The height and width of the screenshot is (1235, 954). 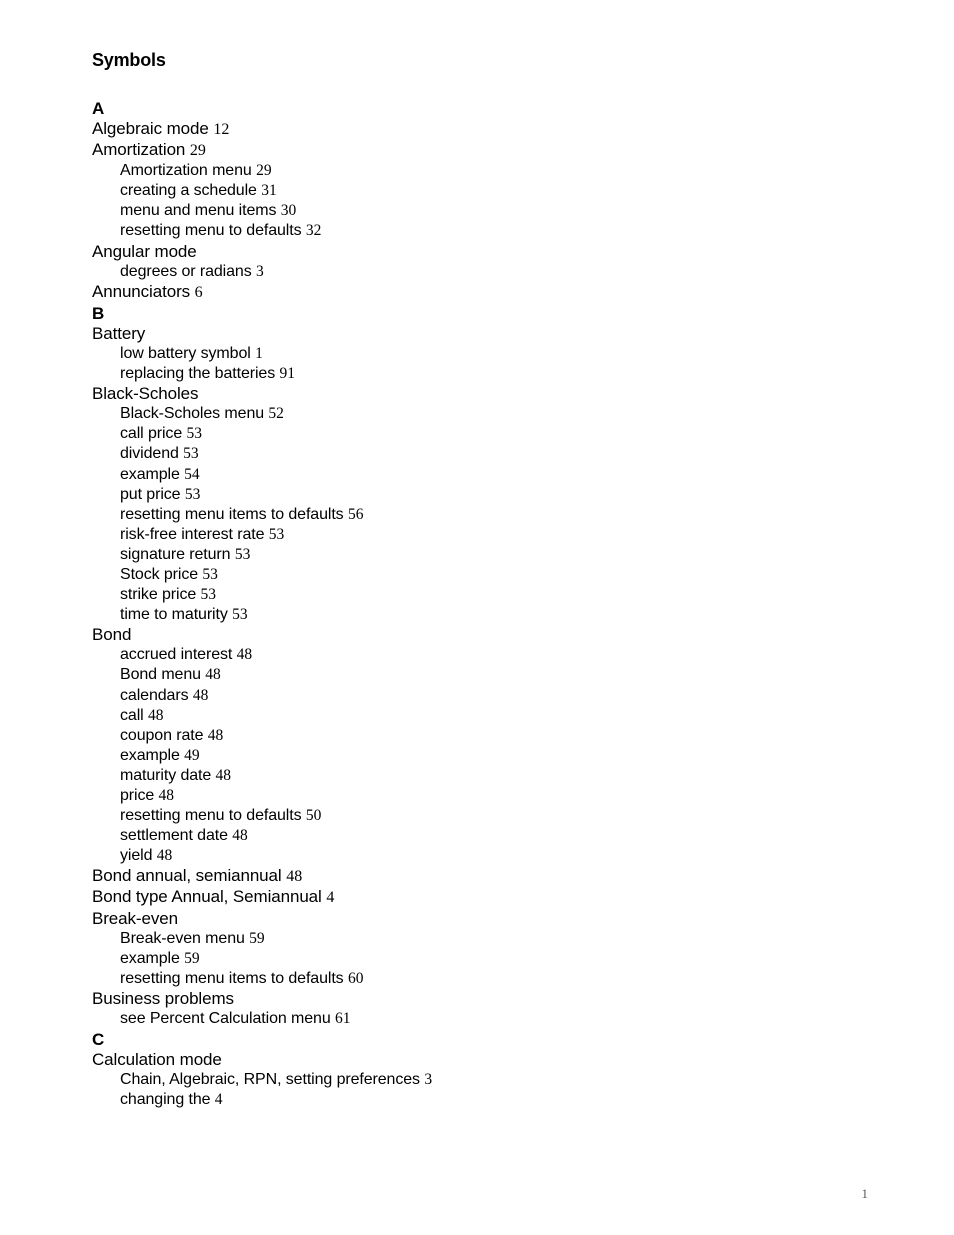 I want to click on index-entry-label: call price, so click(x=151, y=434).